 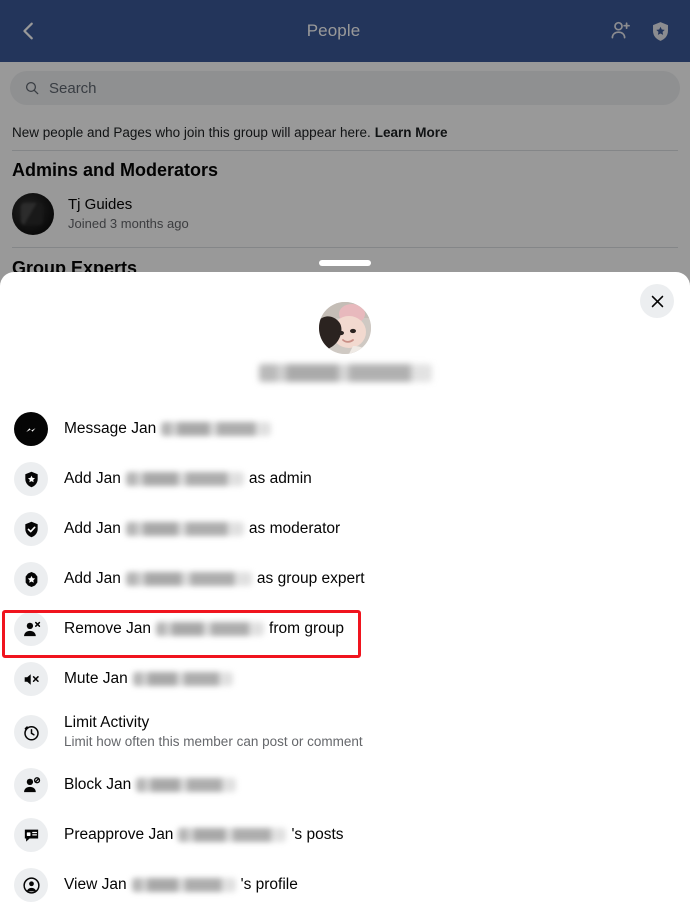 I want to click on sheet-header, so click(x=345, y=327).